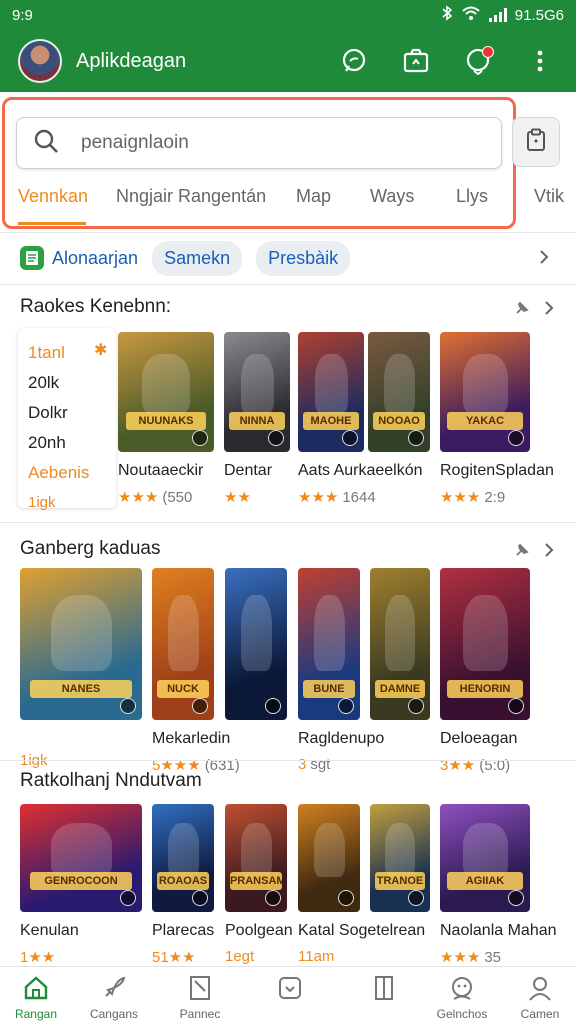 This screenshot has width=576, height=1024. Describe the element at coordinates (240, 956) in the screenshot. I see `star-rating: 1egt` at that location.